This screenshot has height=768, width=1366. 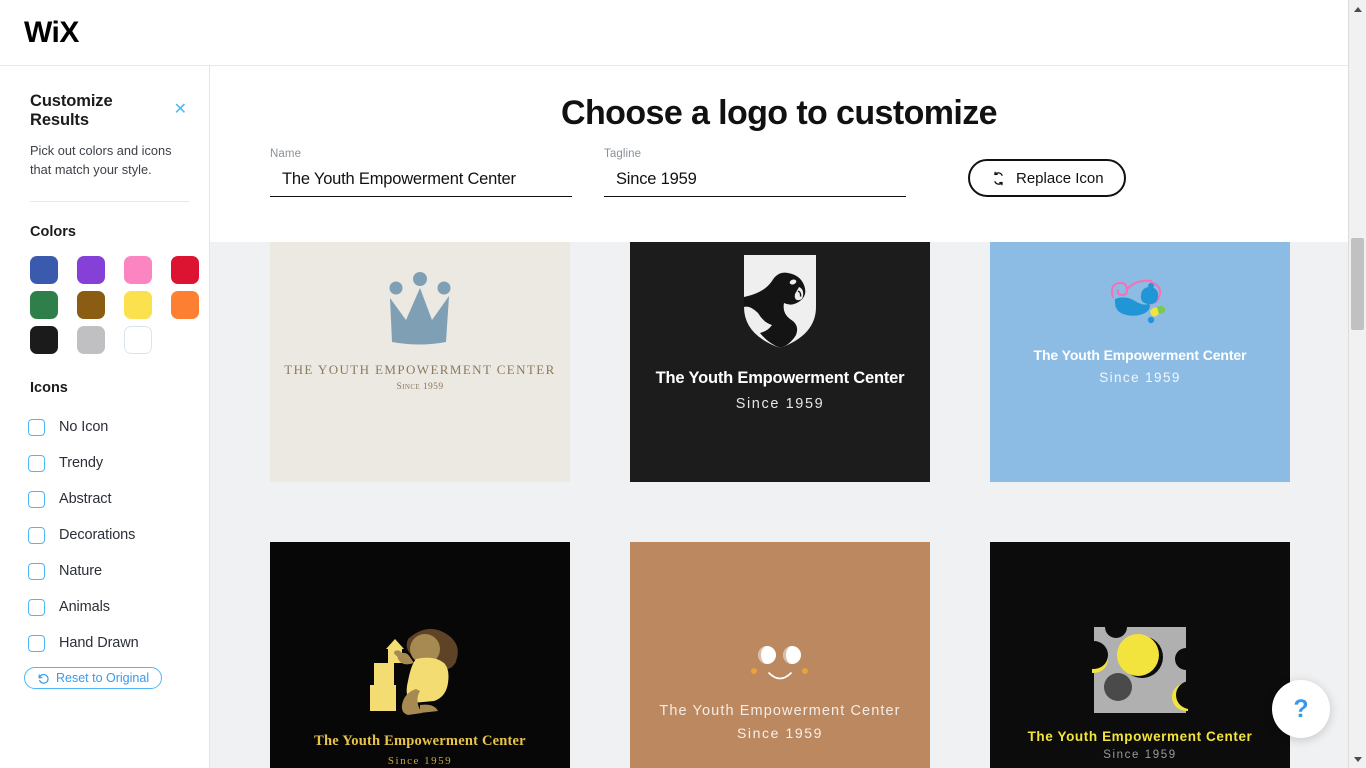 I want to click on name-field-group: Name, so click(x=421, y=172).